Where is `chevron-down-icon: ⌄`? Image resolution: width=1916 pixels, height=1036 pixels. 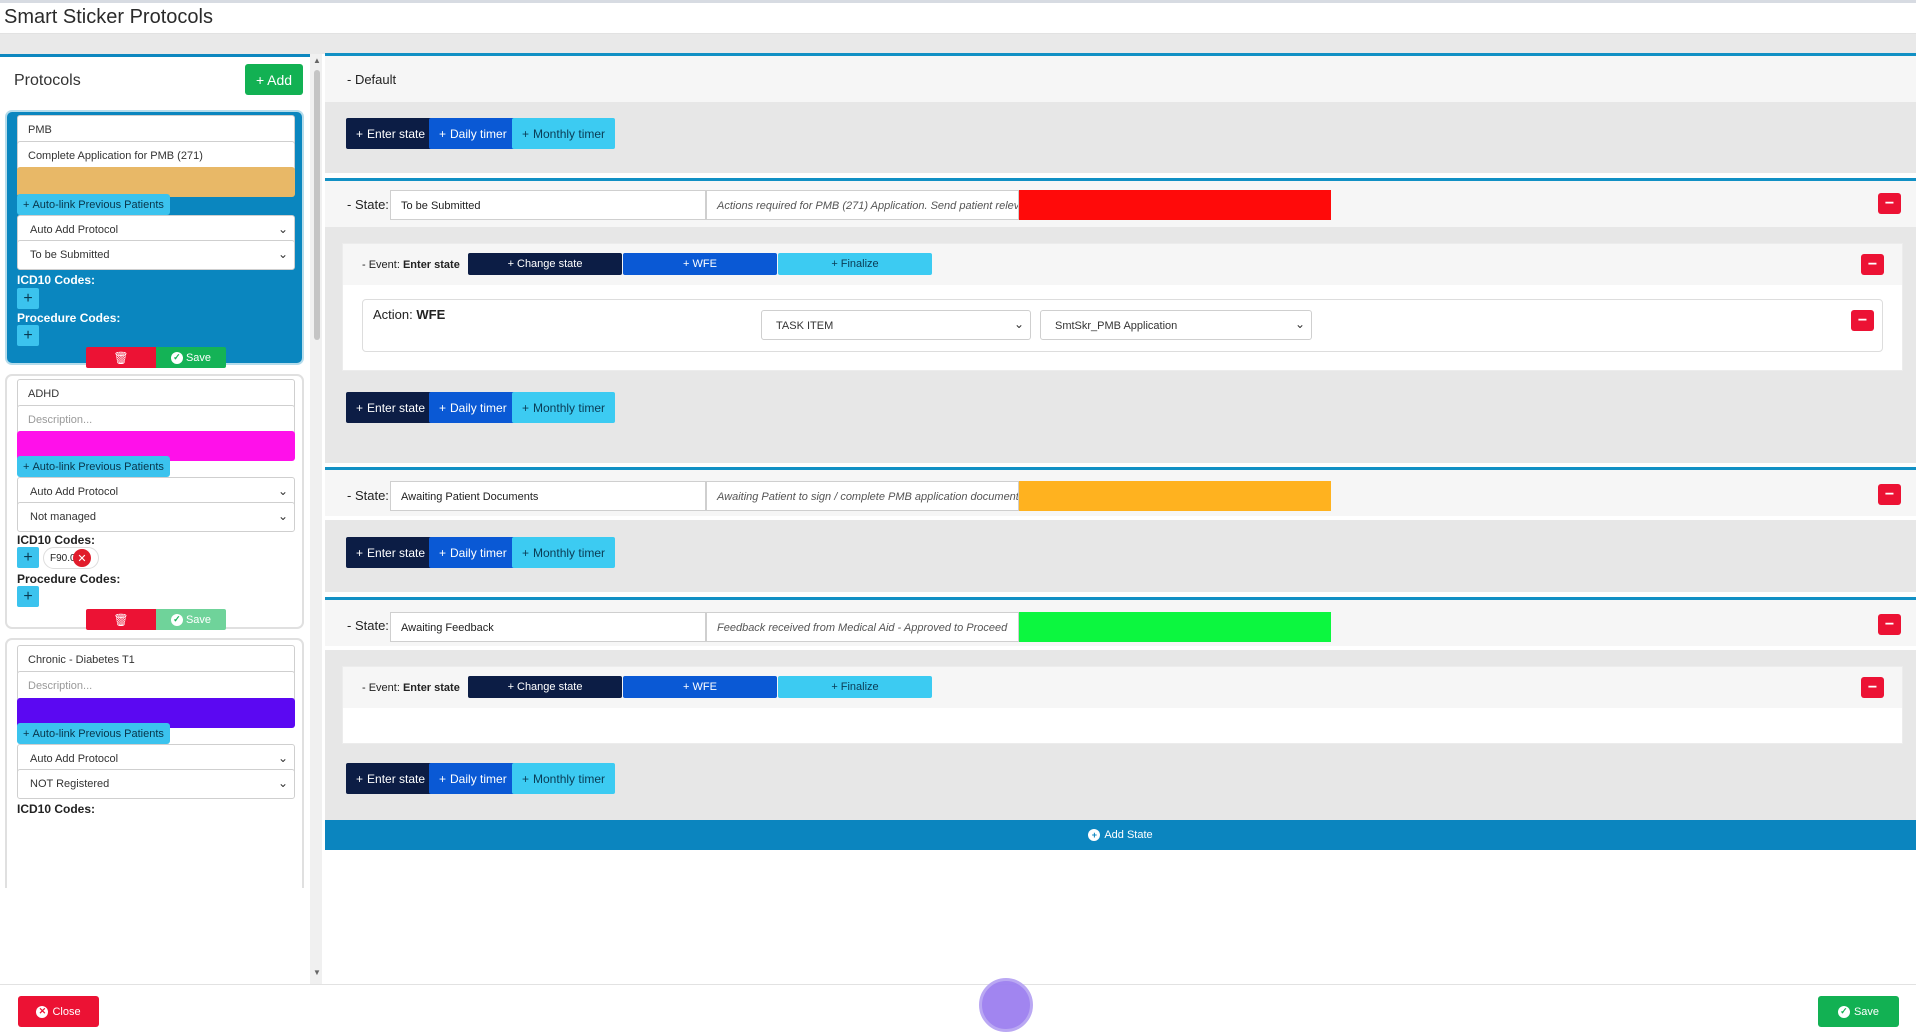
chevron-down-icon: ⌄ is located at coordinates (282, 758).